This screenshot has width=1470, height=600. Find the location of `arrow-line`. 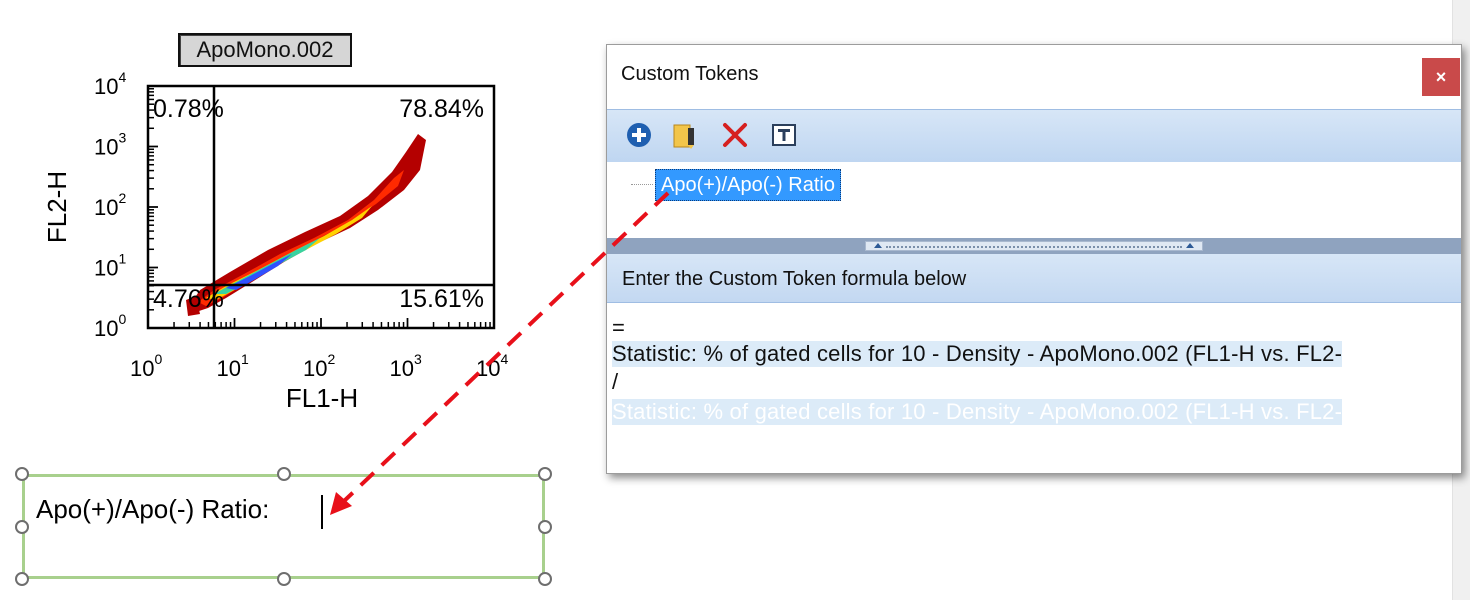

arrow-line is located at coordinates (505, 348).